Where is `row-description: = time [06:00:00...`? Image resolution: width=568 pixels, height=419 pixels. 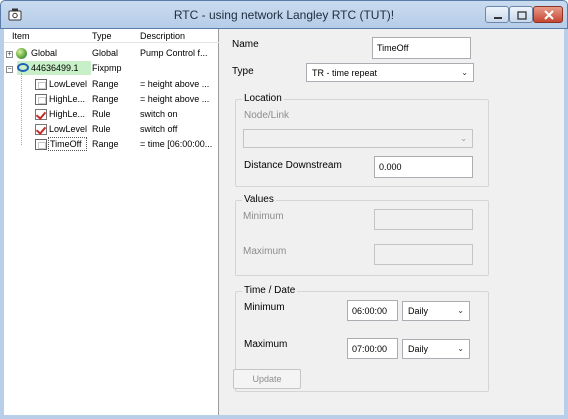
row-description: = time [06:00:00... is located at coordinates (176, 144).